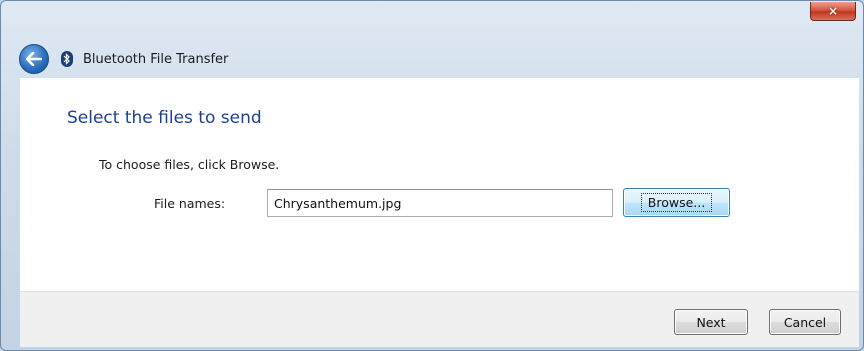 This screenshot has width=864, height=351. Describe the element at coordinates (338, 203) in the screenshot. I see `file-names-value: Chrysanthemum.jpg` at that location.